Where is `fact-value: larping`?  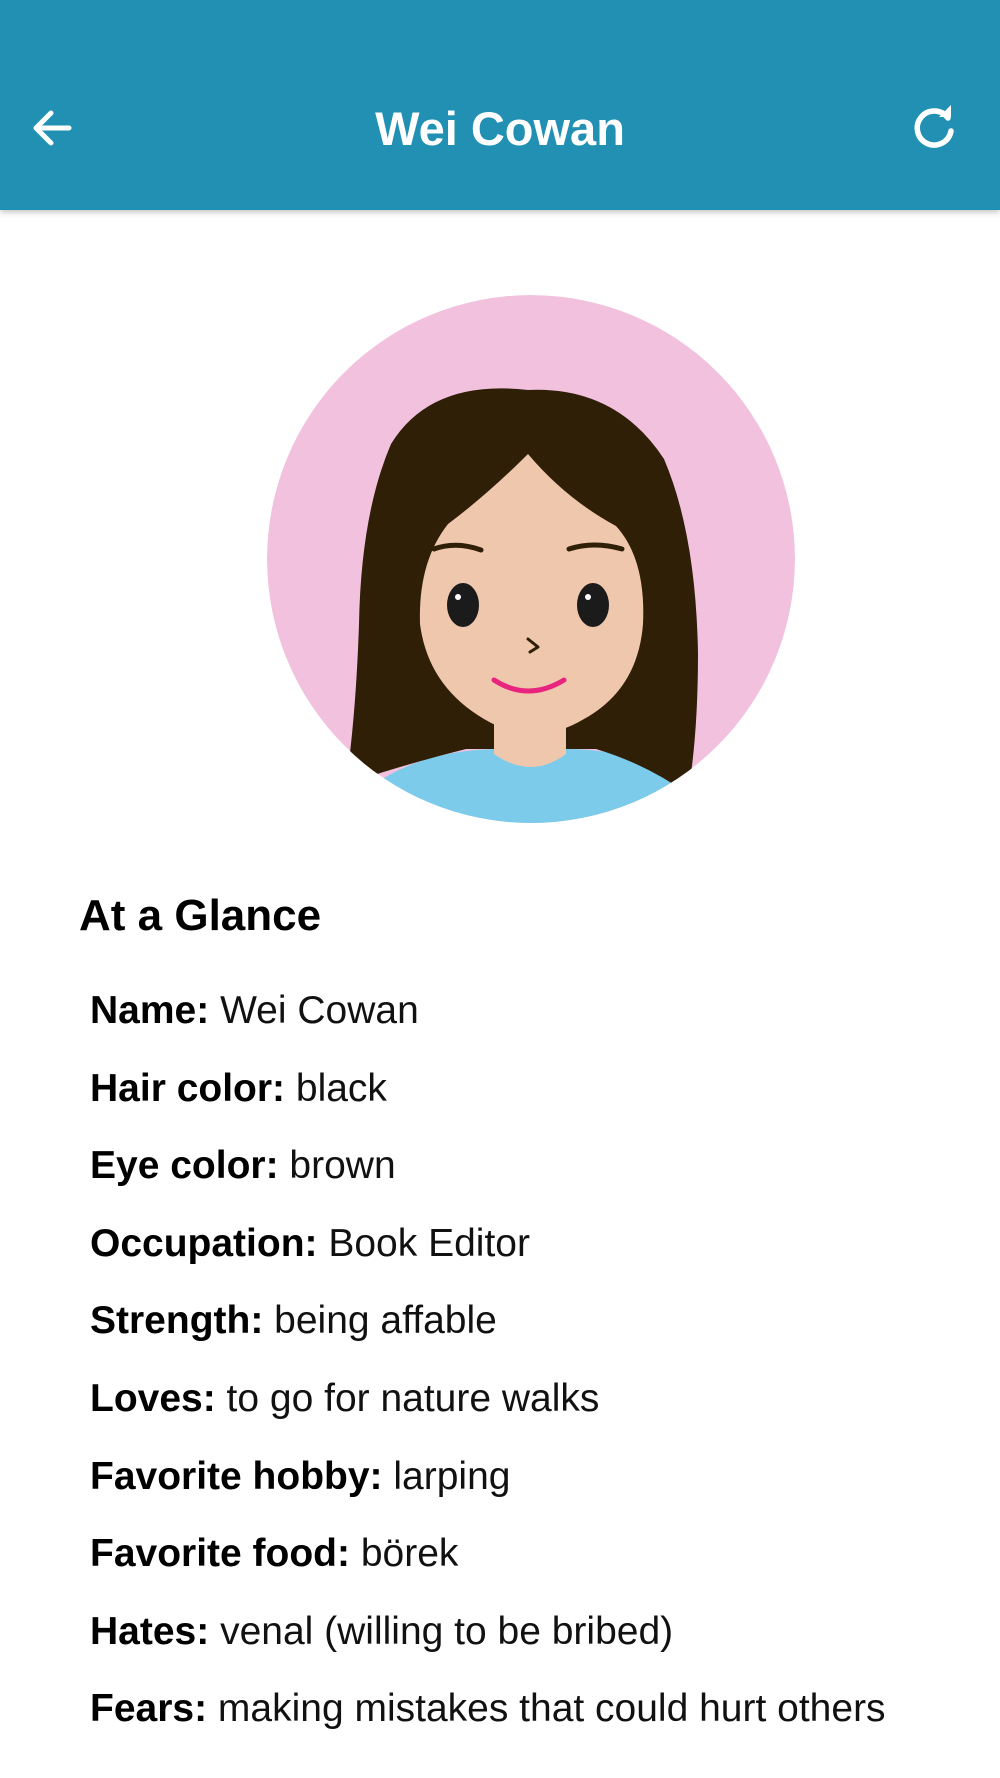 fact-value: larping is located at coordinates (452, 1476).